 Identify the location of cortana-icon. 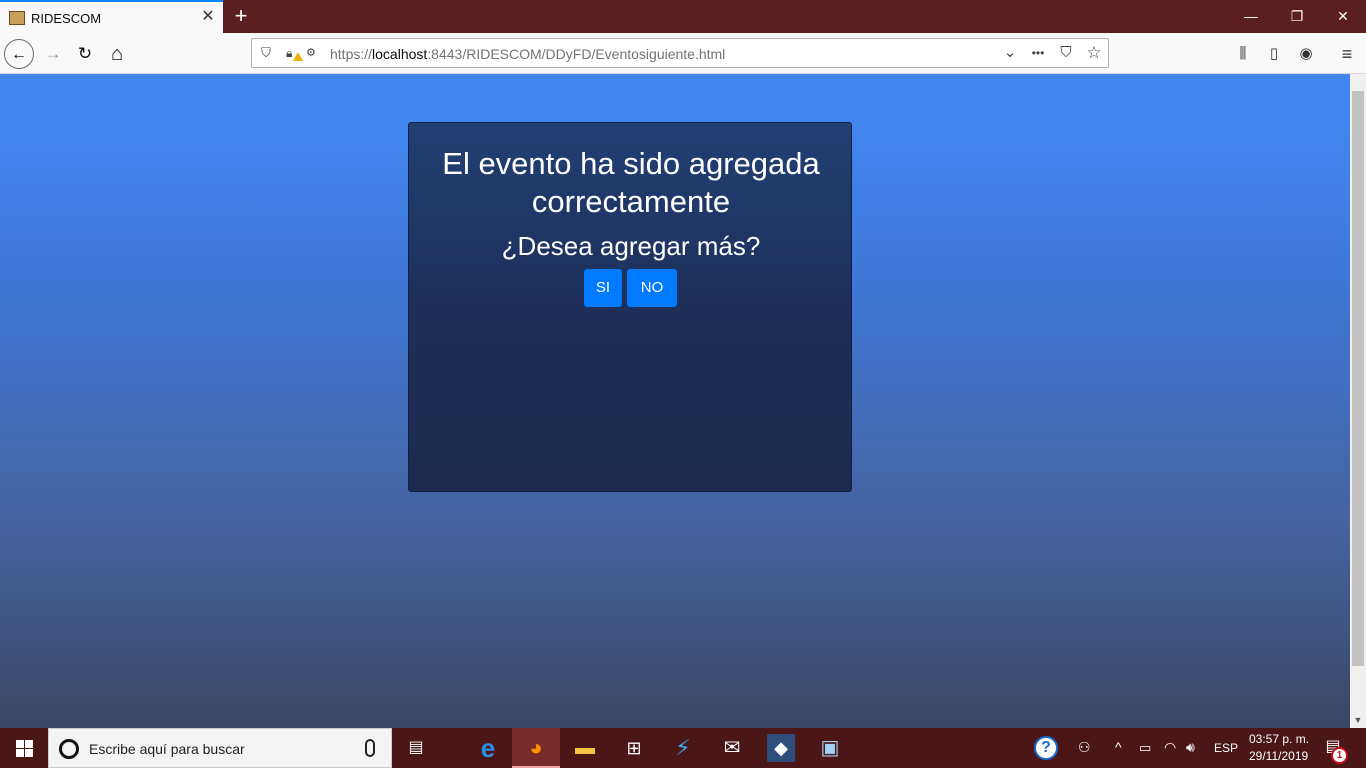
(69, 749).